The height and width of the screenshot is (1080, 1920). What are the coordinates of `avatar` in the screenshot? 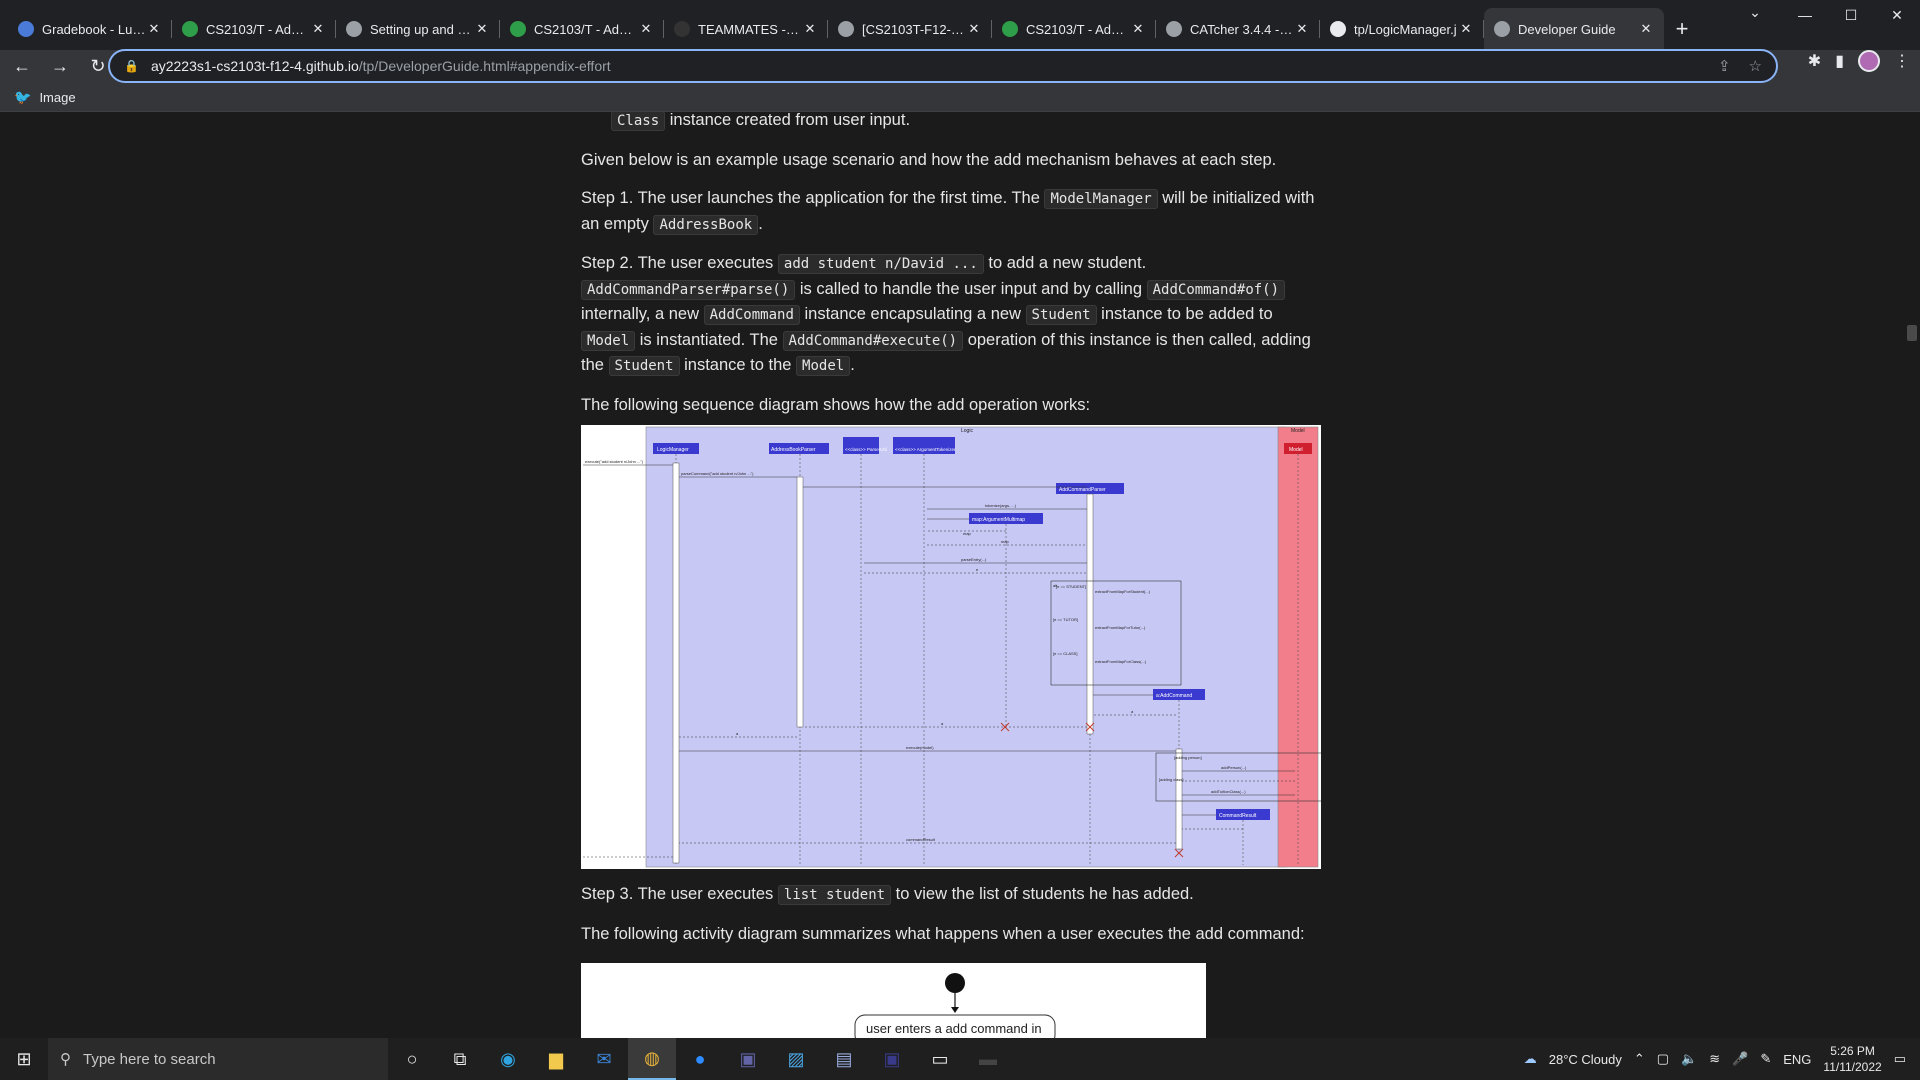 It's located at (1869, 61).